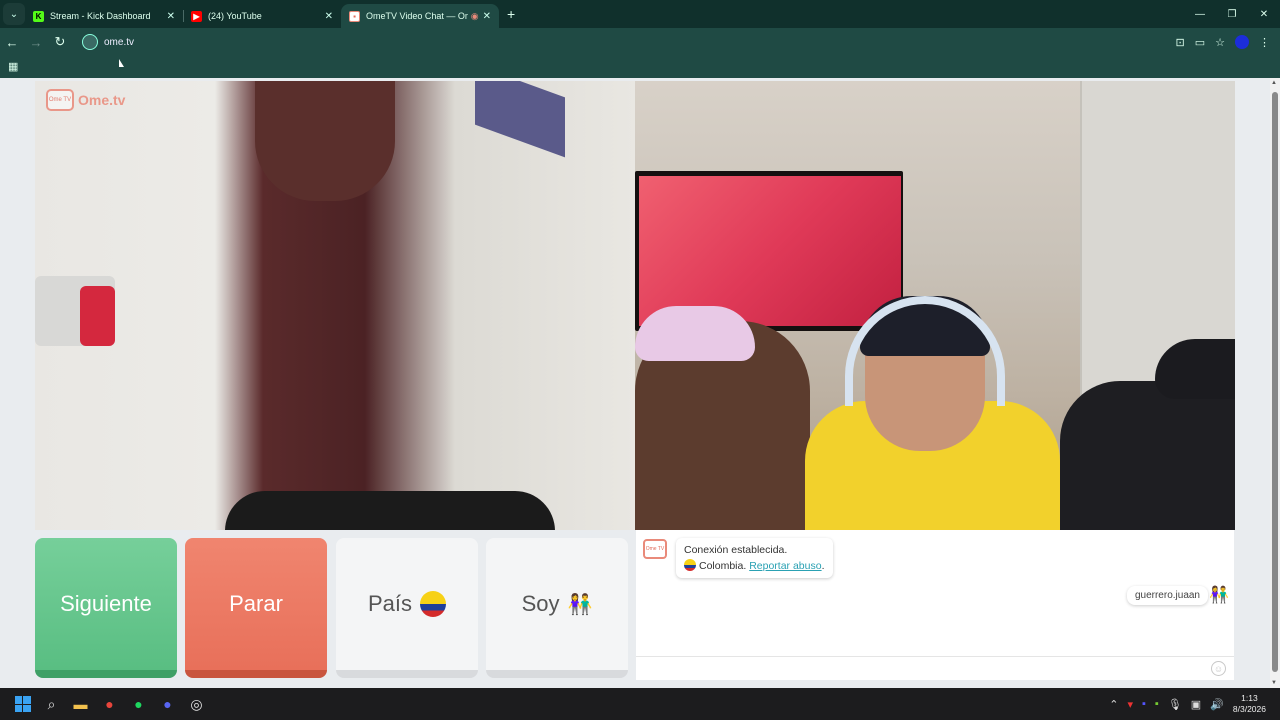 The image size is (1280, 720). Describe the element at coordinates (325, 141) in the screenshot. I see `person-arm` at that location.